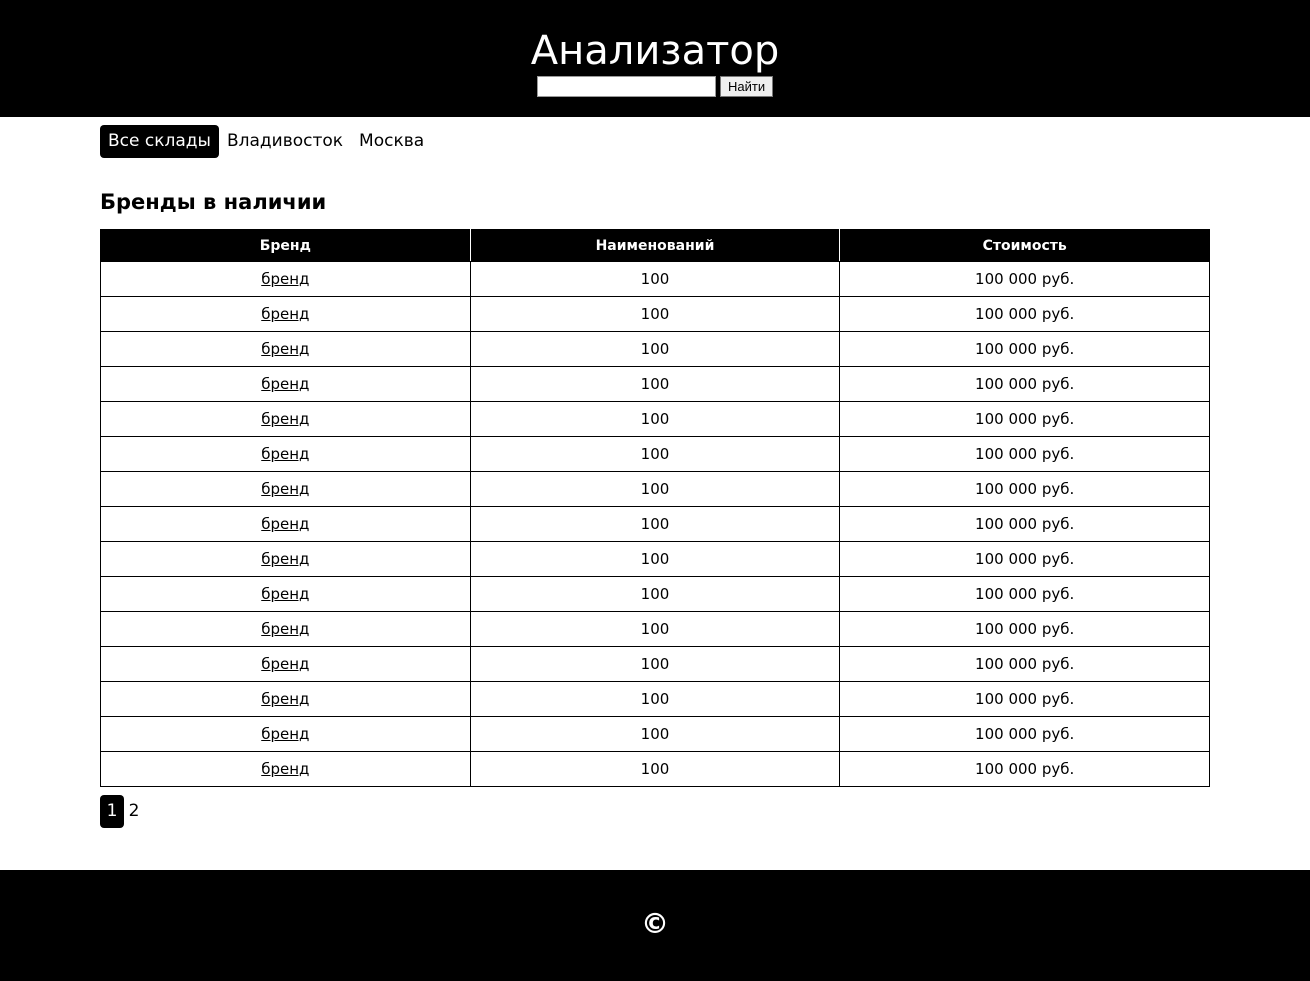 The width and height of the screenshot is (1310, 981). I want to click on page-title: Бренды в наличии, so click(213, 202).